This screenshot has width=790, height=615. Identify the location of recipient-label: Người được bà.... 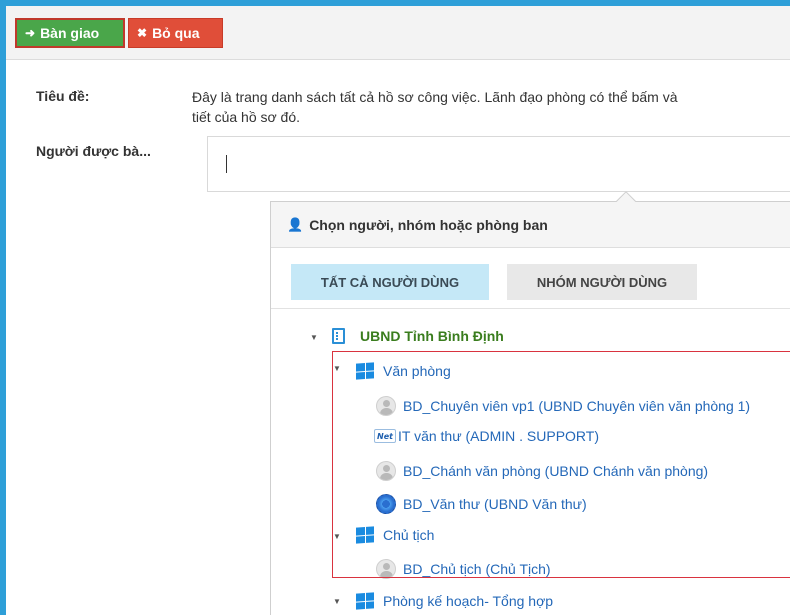
(93, 151).